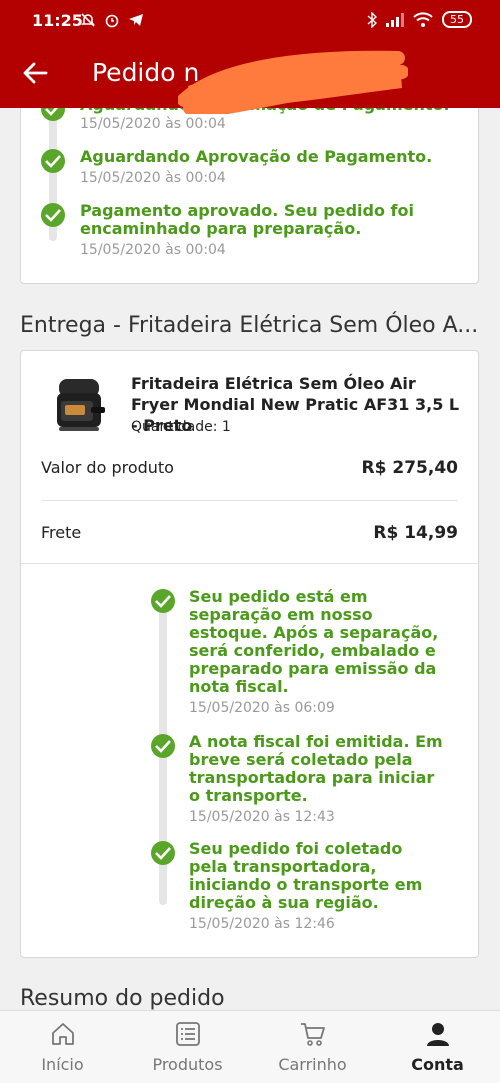 This screenshot has height=1083, width=500. Describe the element at coordinates (409, 468) in the screenshot. I see `product-value: R$ 275,40` at that location.